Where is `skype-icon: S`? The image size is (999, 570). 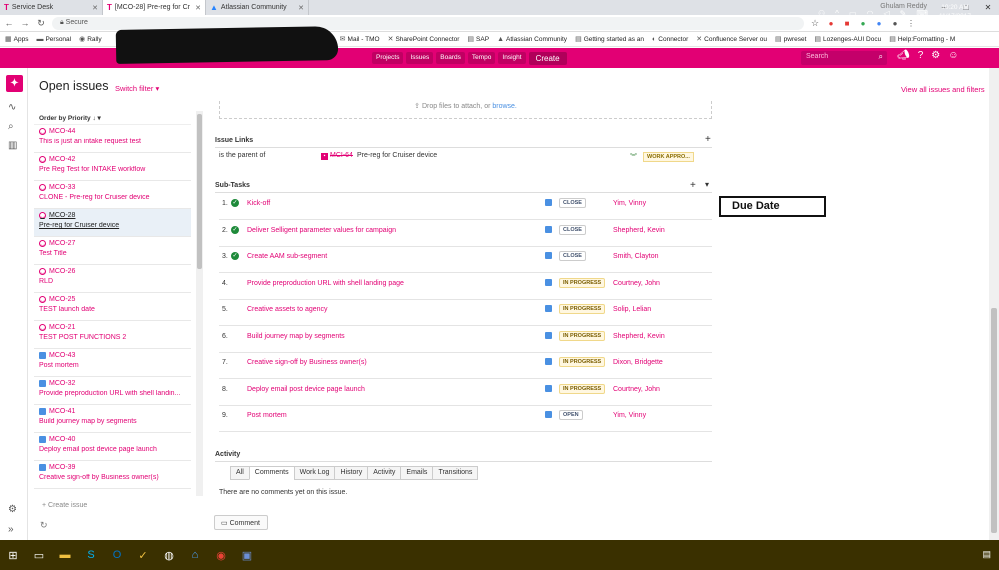
skype-icon: S is located at coordinates (91, 555).